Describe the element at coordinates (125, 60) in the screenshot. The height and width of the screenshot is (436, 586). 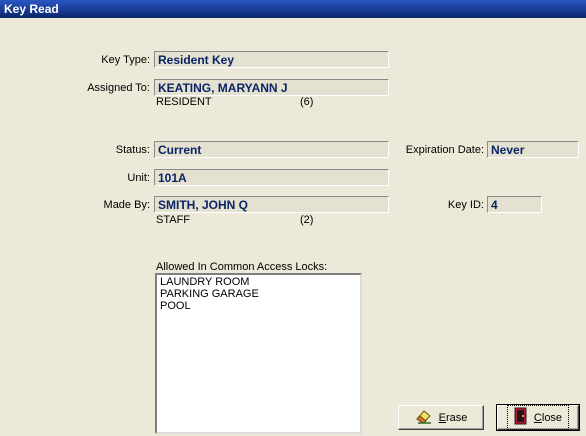
I see `key-type-label: Key Type:` at that location.